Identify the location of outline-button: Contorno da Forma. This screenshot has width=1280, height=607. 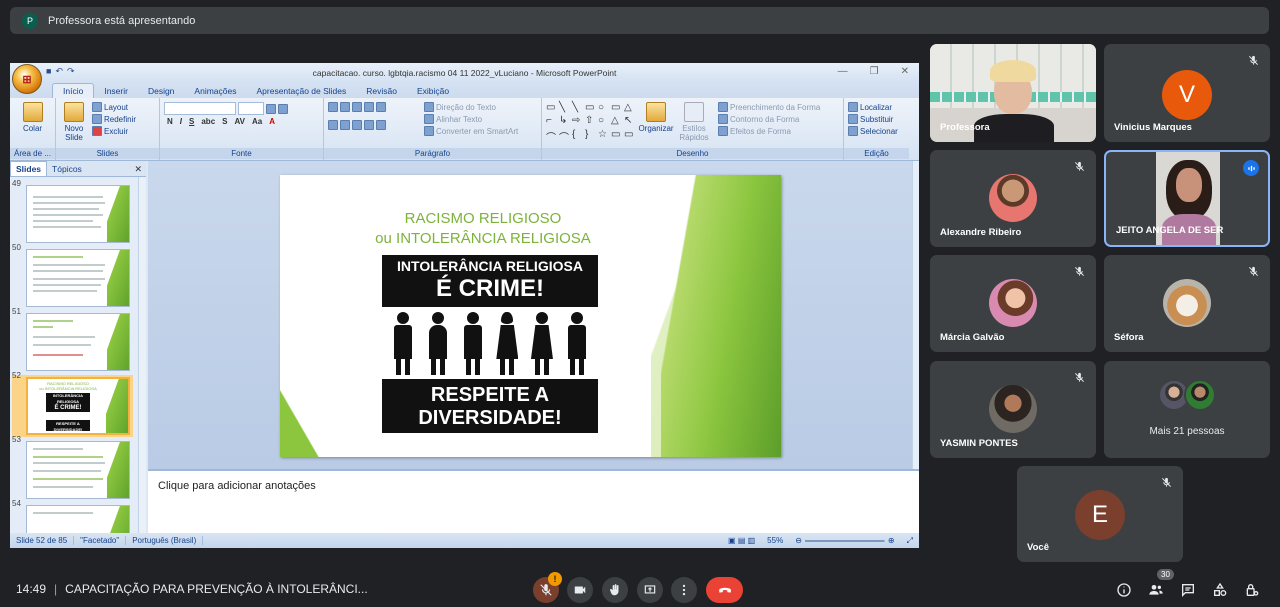
(769, 119).